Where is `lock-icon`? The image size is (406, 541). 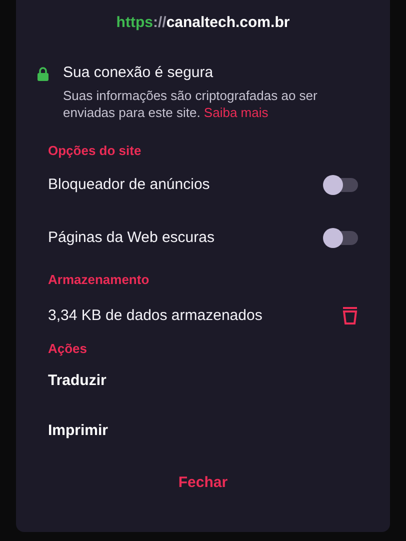 lock-icon is located at coordinates (43, 74).